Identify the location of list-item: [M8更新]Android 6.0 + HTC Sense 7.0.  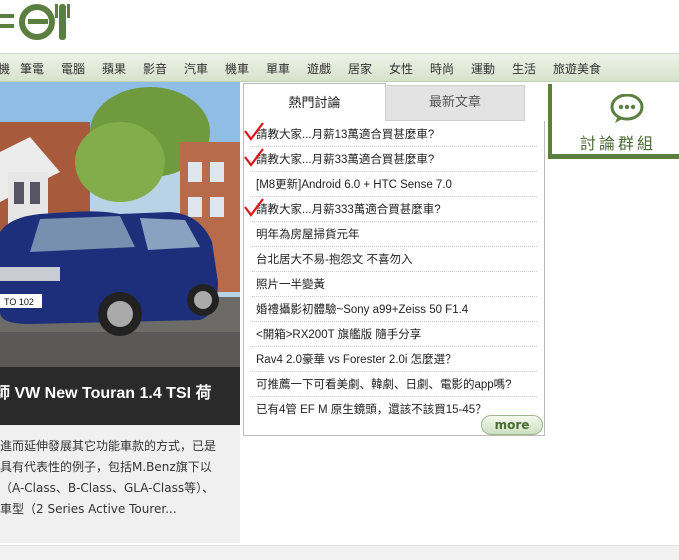
(394, 184).